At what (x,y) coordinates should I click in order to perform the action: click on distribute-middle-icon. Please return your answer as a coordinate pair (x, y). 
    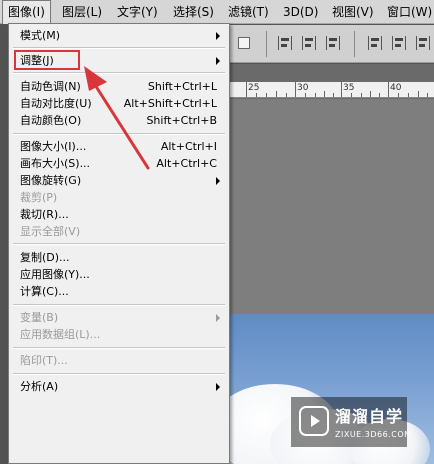
    Looking at the image, I should click on (399, 43).